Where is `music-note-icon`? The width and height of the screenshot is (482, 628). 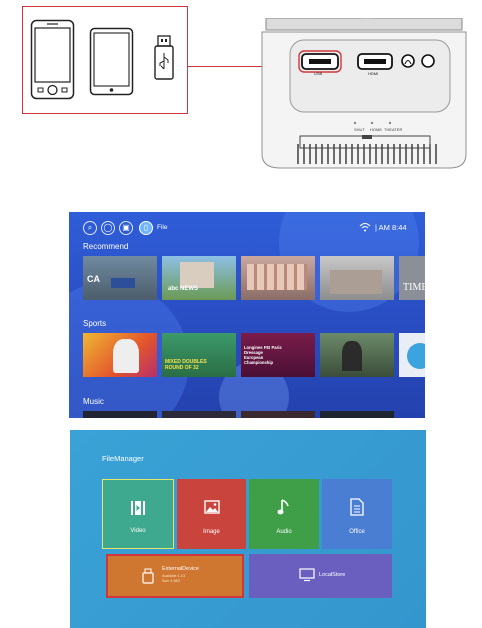 music-note-icon is located at coordinates (283, 507).